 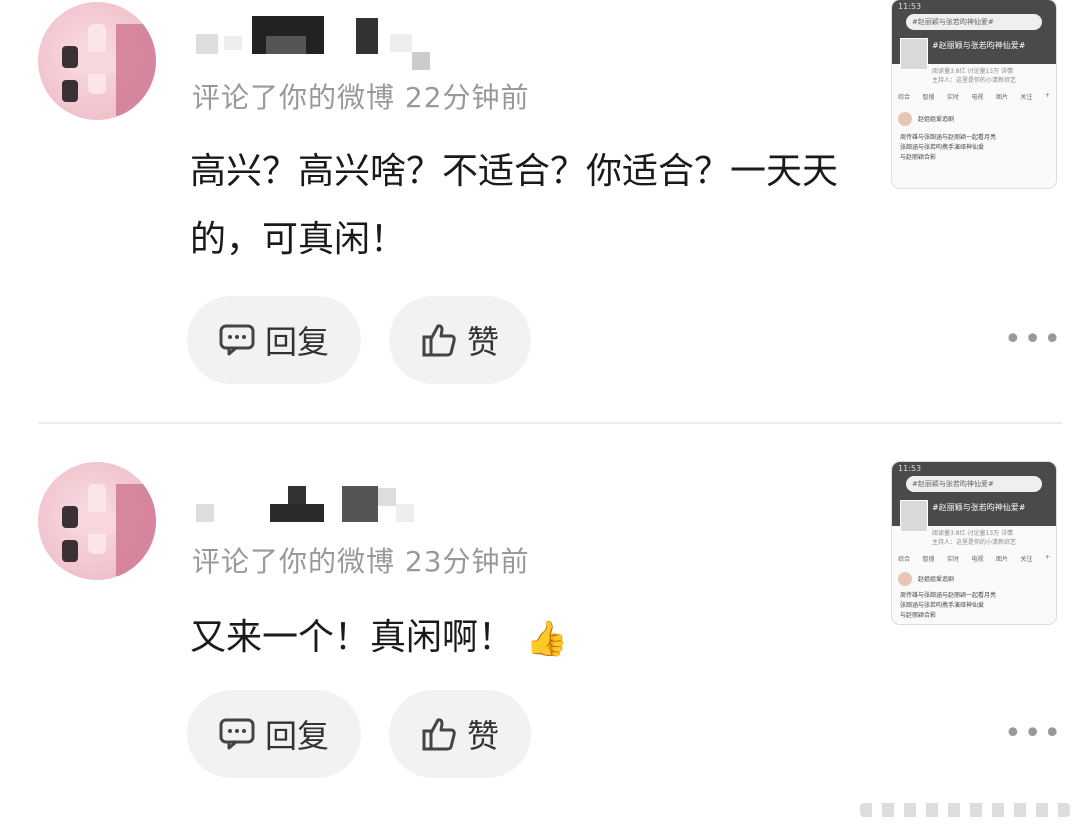 What do you see at coordinates (514, 205) in the screenshot?
I see `comment-text-content: 高兴？高兴啥？不适合？你适合？一天天的，可真闲！` at bounding box center [514, 205].